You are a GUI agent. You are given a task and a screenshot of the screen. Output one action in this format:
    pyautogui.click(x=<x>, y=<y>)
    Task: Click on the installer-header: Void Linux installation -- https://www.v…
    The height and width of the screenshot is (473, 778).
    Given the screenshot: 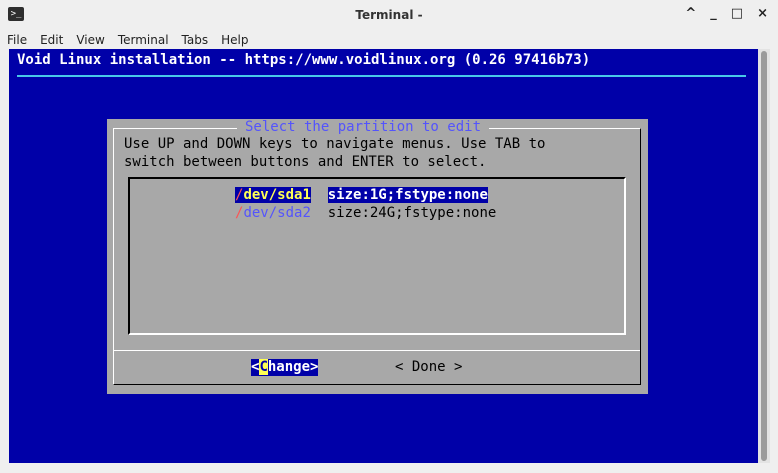 What is the action you would take?
    pyautogui.click(x=304, y=60)
    